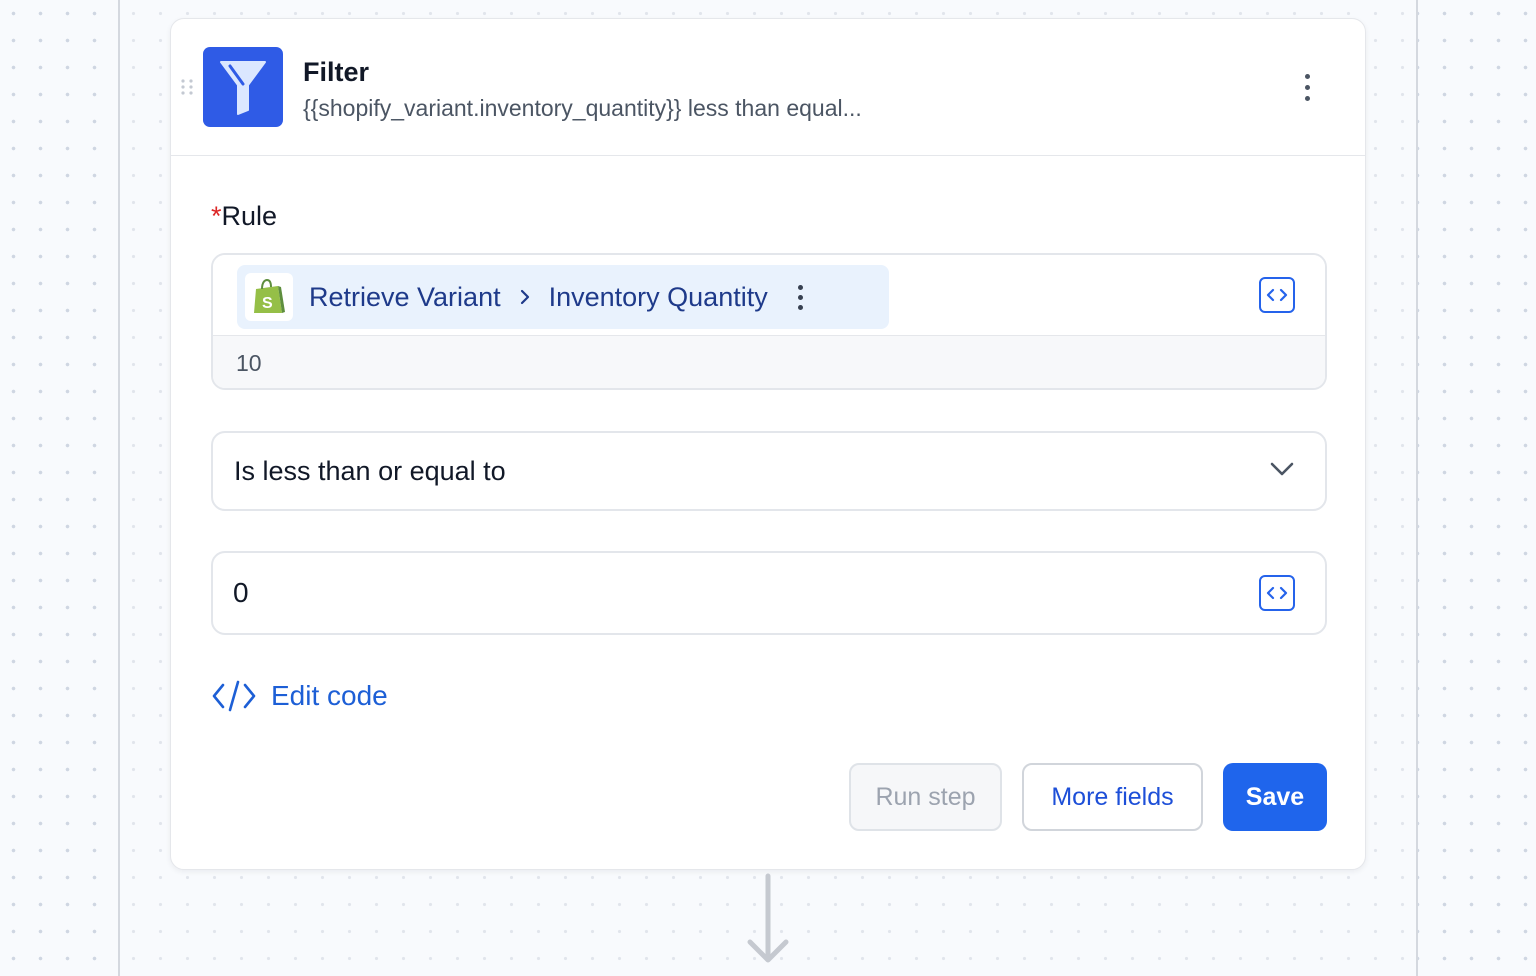 The image size is (1536, 976). I want to click on drag-handle-icon, so click(187, 87).